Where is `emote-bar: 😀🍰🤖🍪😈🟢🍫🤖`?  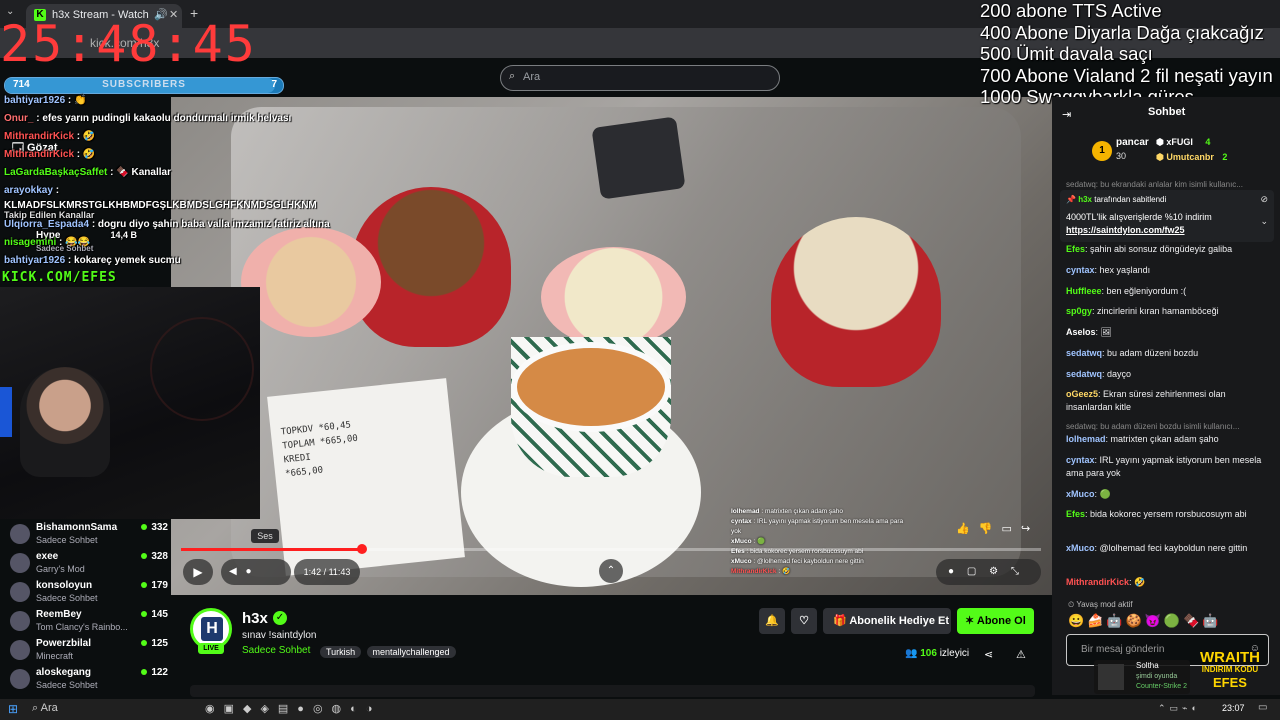
emote-bar: 😀🍰🤖🍪😈🟢🍫🤖 is located at coordinates (1168, 622).